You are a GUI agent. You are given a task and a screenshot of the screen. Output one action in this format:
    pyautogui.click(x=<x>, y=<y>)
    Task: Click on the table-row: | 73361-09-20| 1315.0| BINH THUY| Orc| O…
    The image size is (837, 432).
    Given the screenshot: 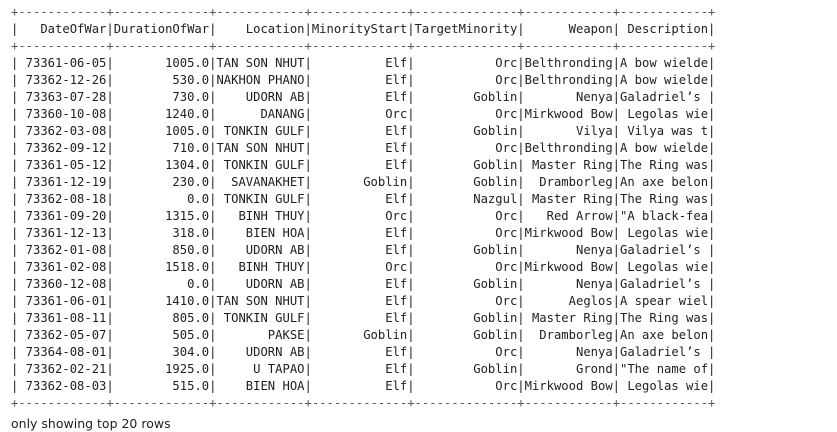 What is the action you would take?
    pyautogui.click(x=363, y=216)
    